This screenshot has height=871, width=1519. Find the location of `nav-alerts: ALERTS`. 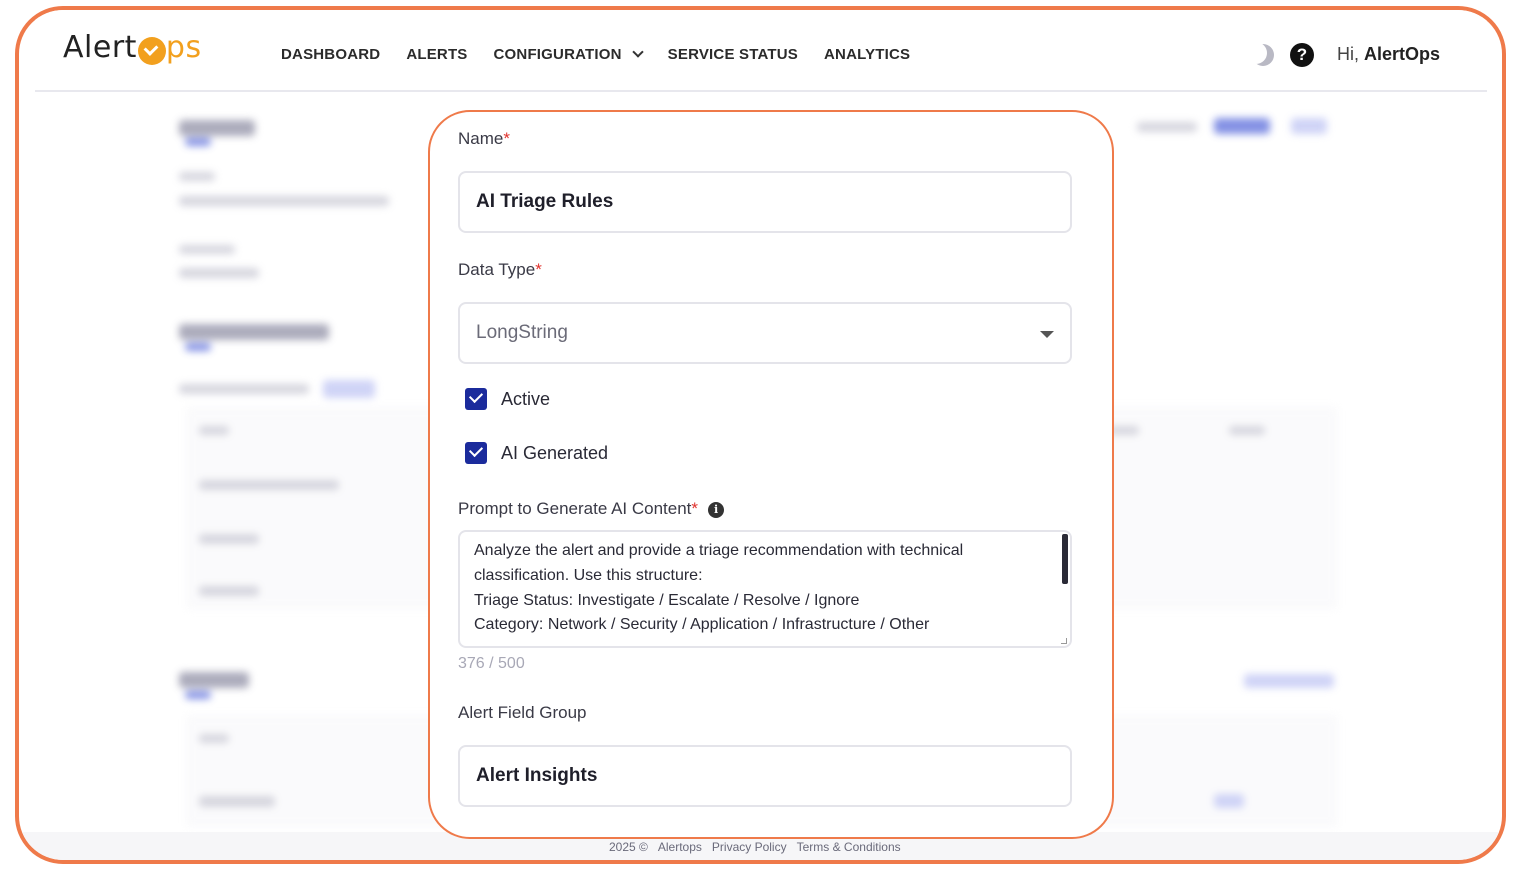

nav-alerts: ALERTS is located at coordinates (436, 54).